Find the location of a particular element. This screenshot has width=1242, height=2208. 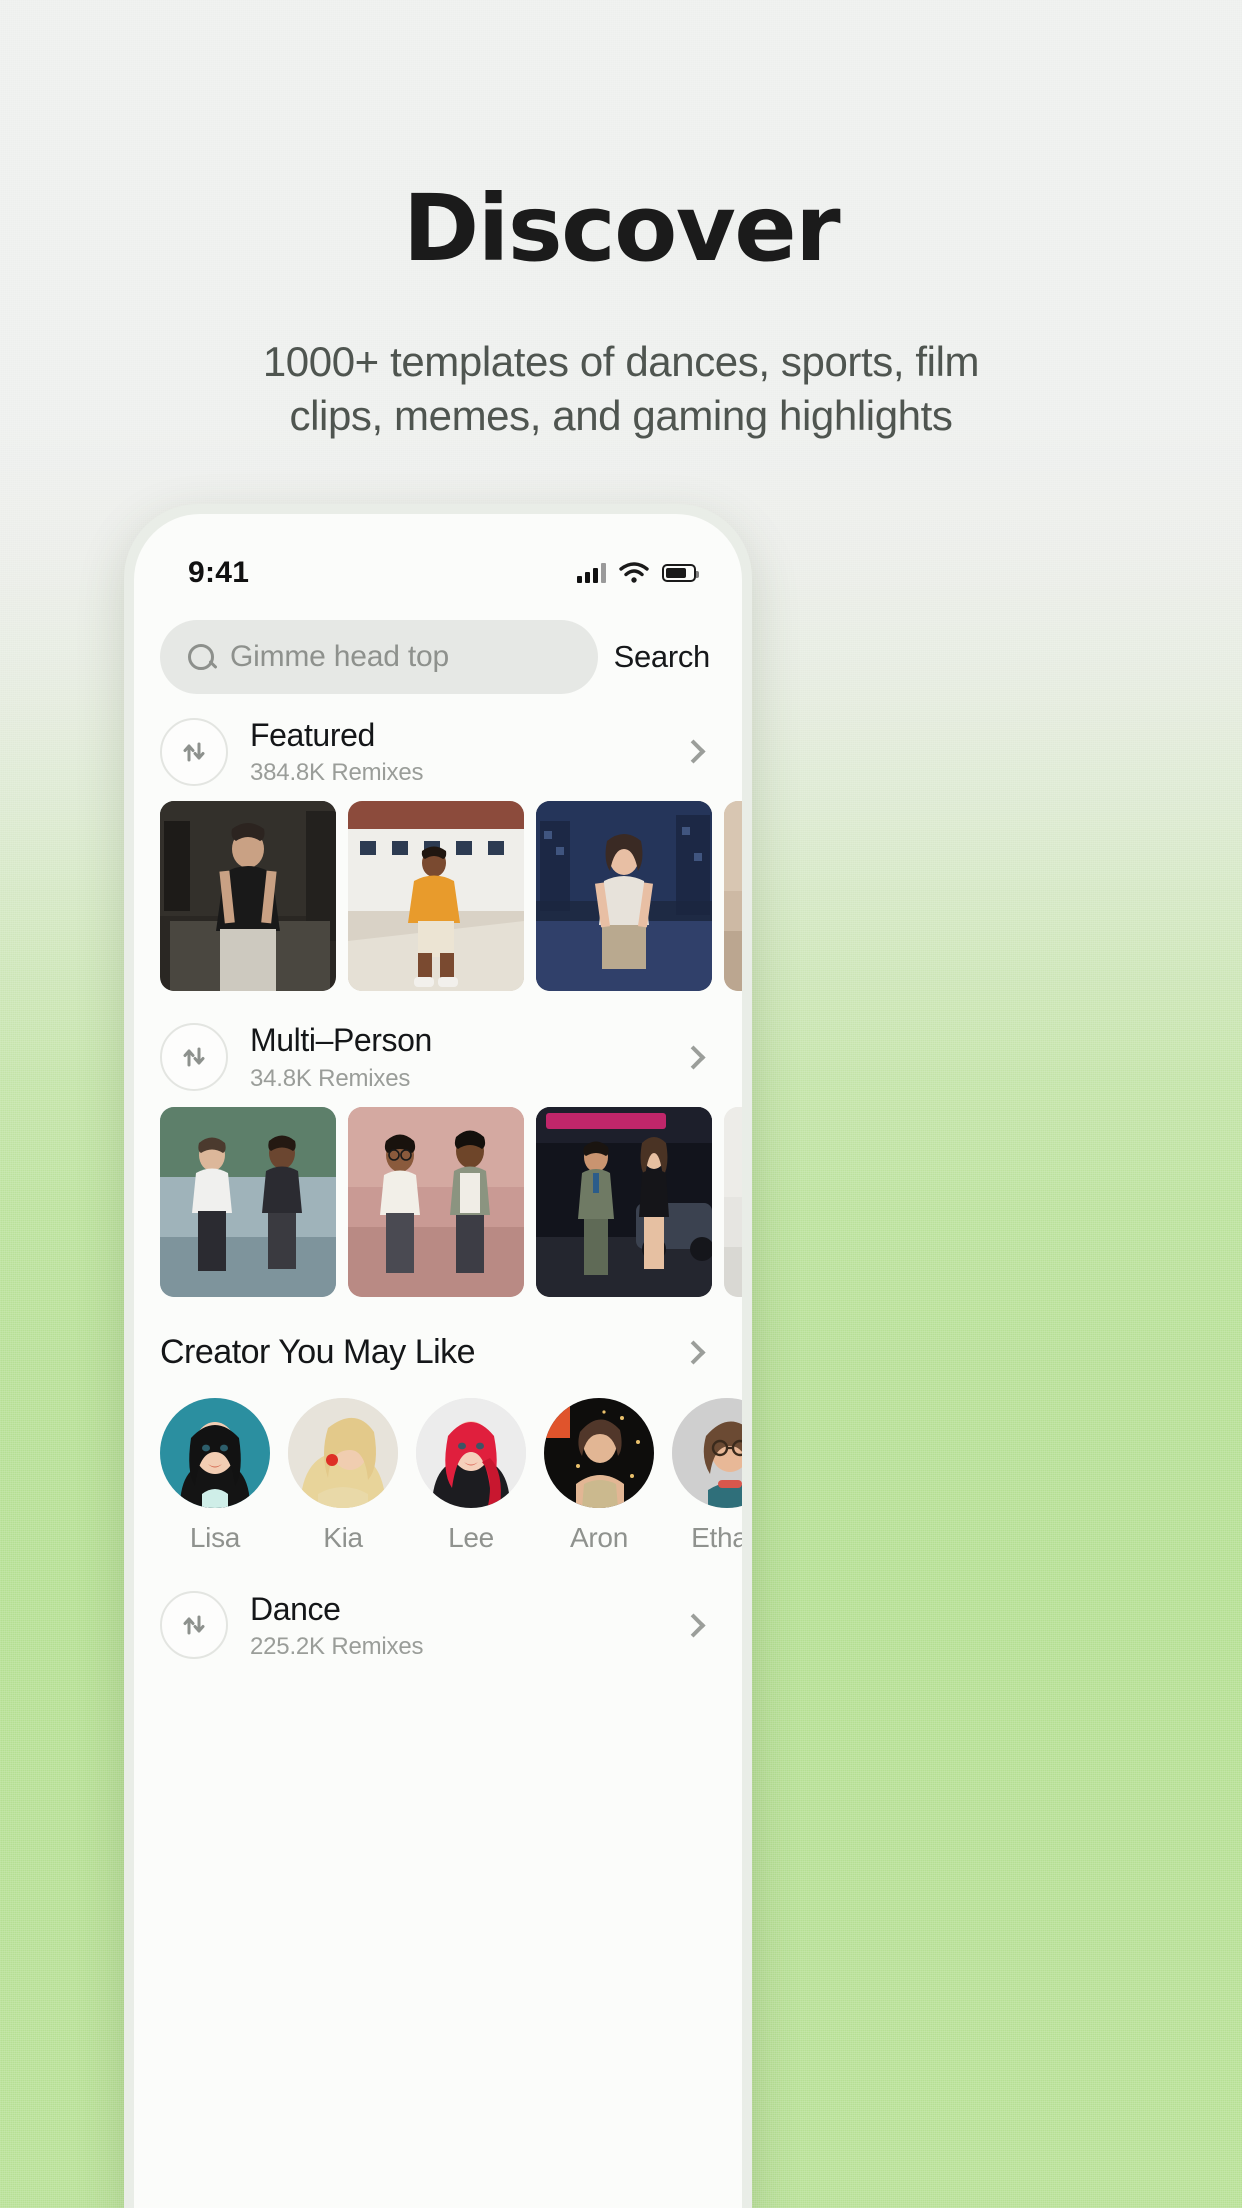

creator-name: Kia is located at coordinates (343, 1537).